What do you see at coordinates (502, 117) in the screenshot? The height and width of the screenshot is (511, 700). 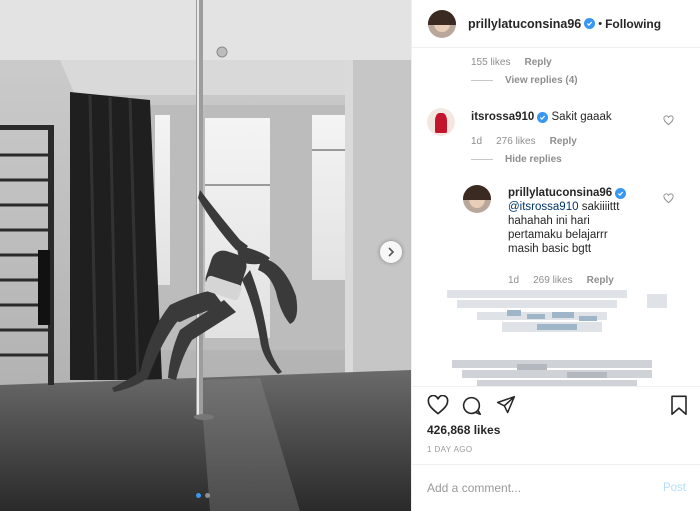 I see `comment-username: itsrossa910` at bounding box center [502, 117].